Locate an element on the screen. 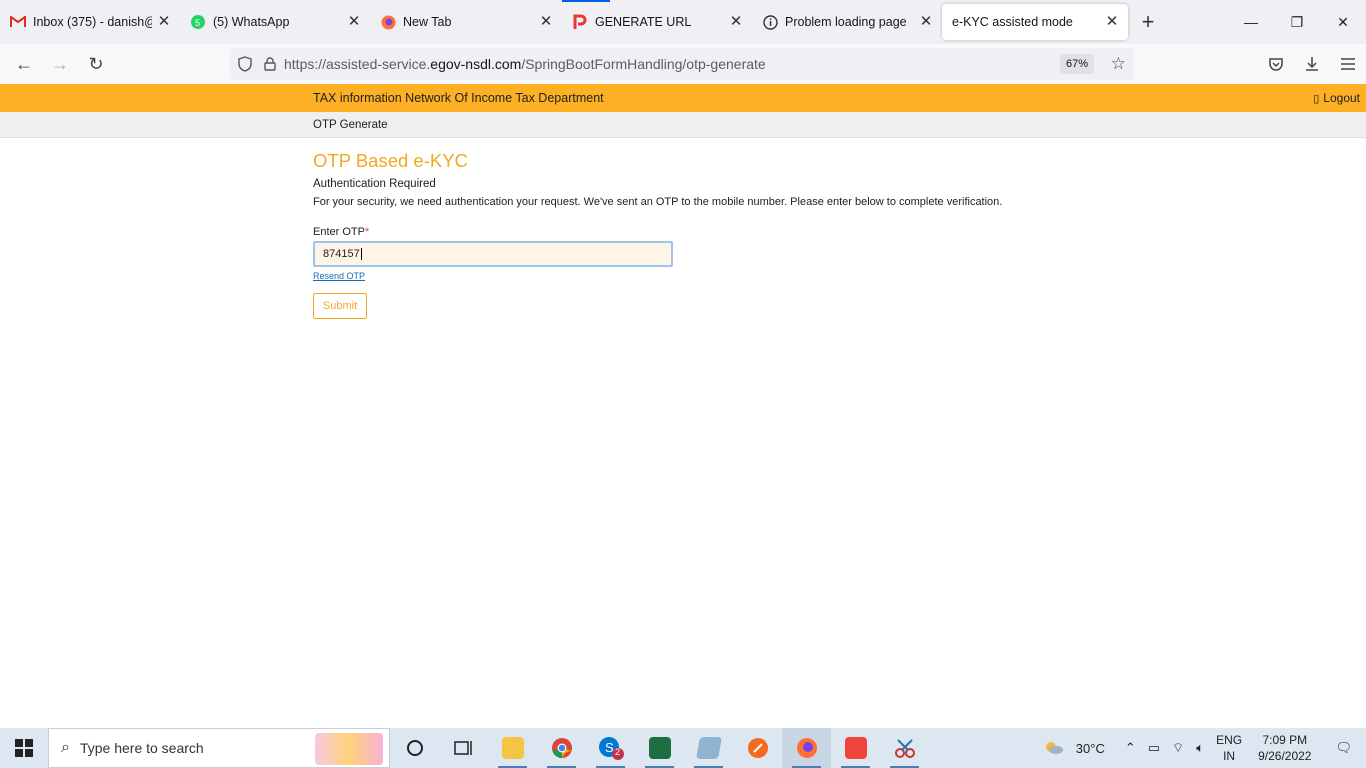  submit-button: Submit is located at coordinates (340, 306).